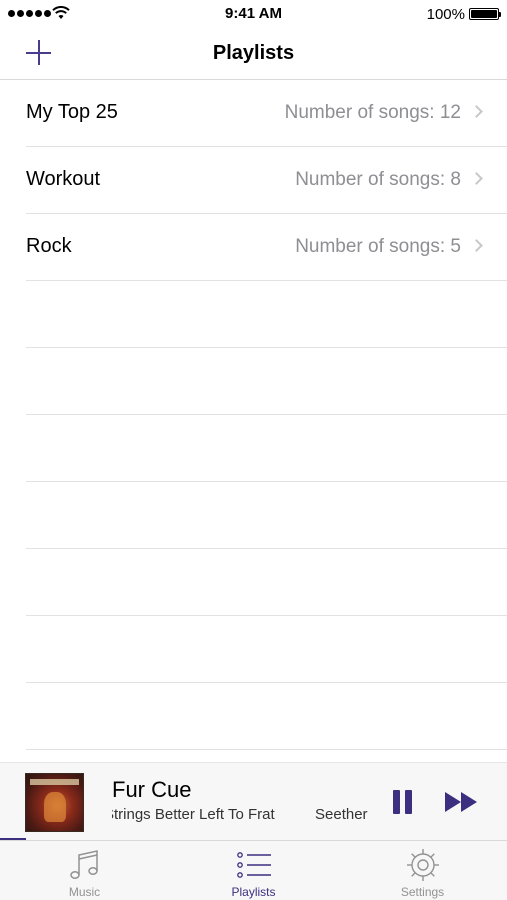  I want to click on playlist-title: Rock, so click(49, 246).